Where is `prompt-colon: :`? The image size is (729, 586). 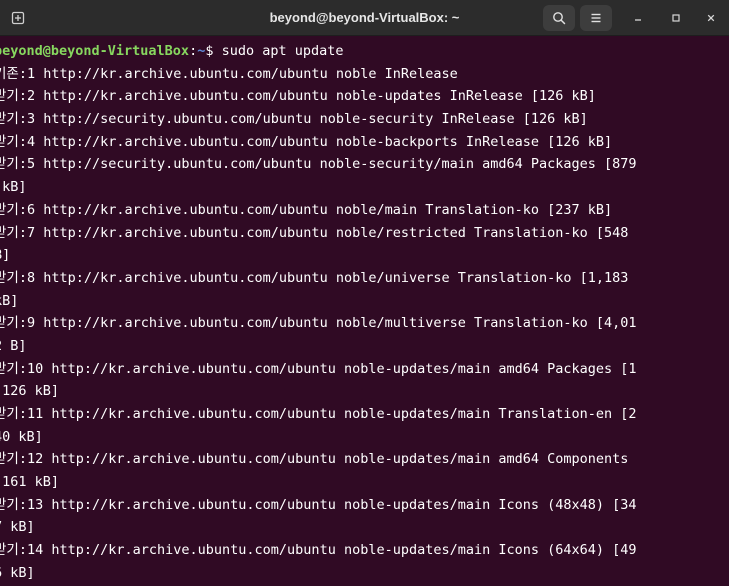 prompt-colon: : is located at coordinates (193, 51).